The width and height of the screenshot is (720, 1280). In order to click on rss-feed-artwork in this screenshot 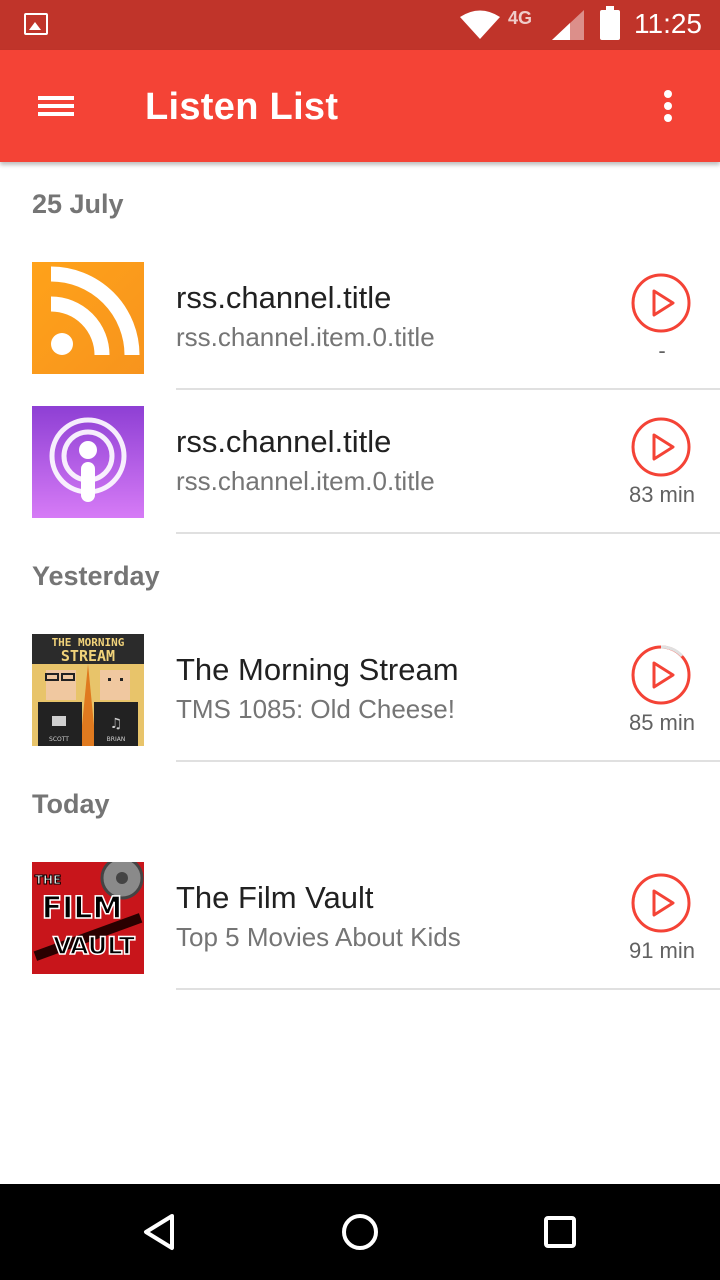, I will do `click(88, 318)`.